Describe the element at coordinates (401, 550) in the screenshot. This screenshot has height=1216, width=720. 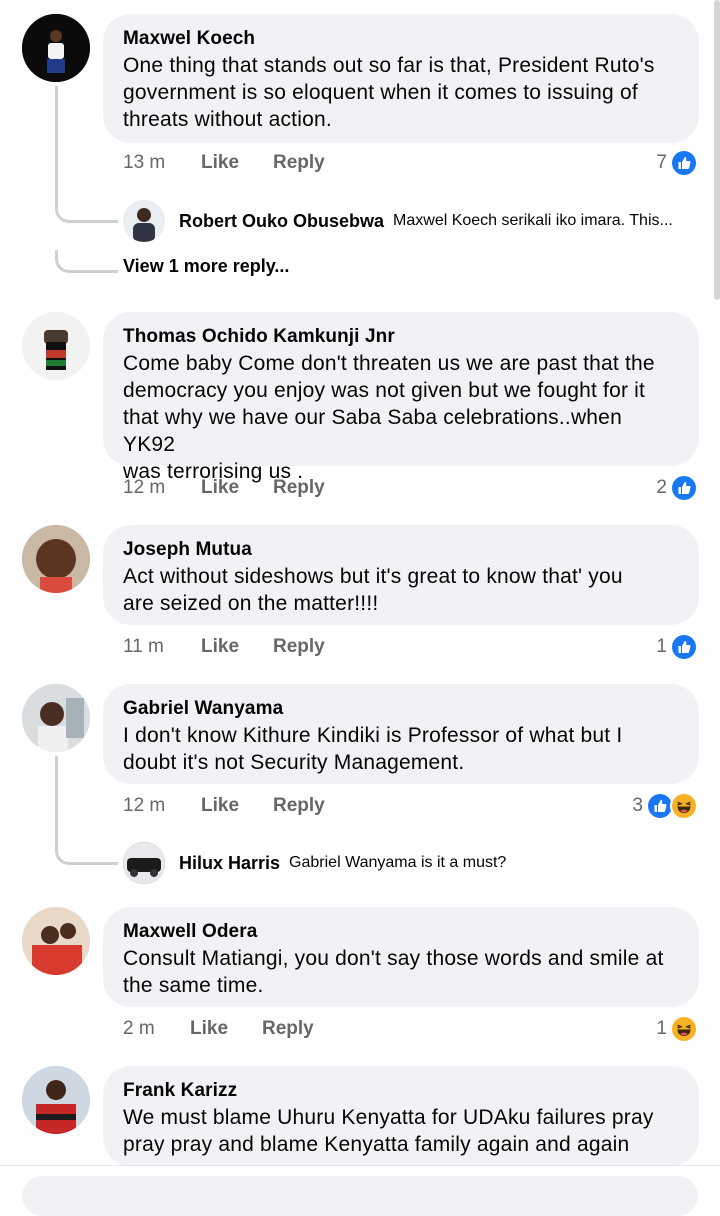
I see `comment-author: Joseph Mutua` at that location.